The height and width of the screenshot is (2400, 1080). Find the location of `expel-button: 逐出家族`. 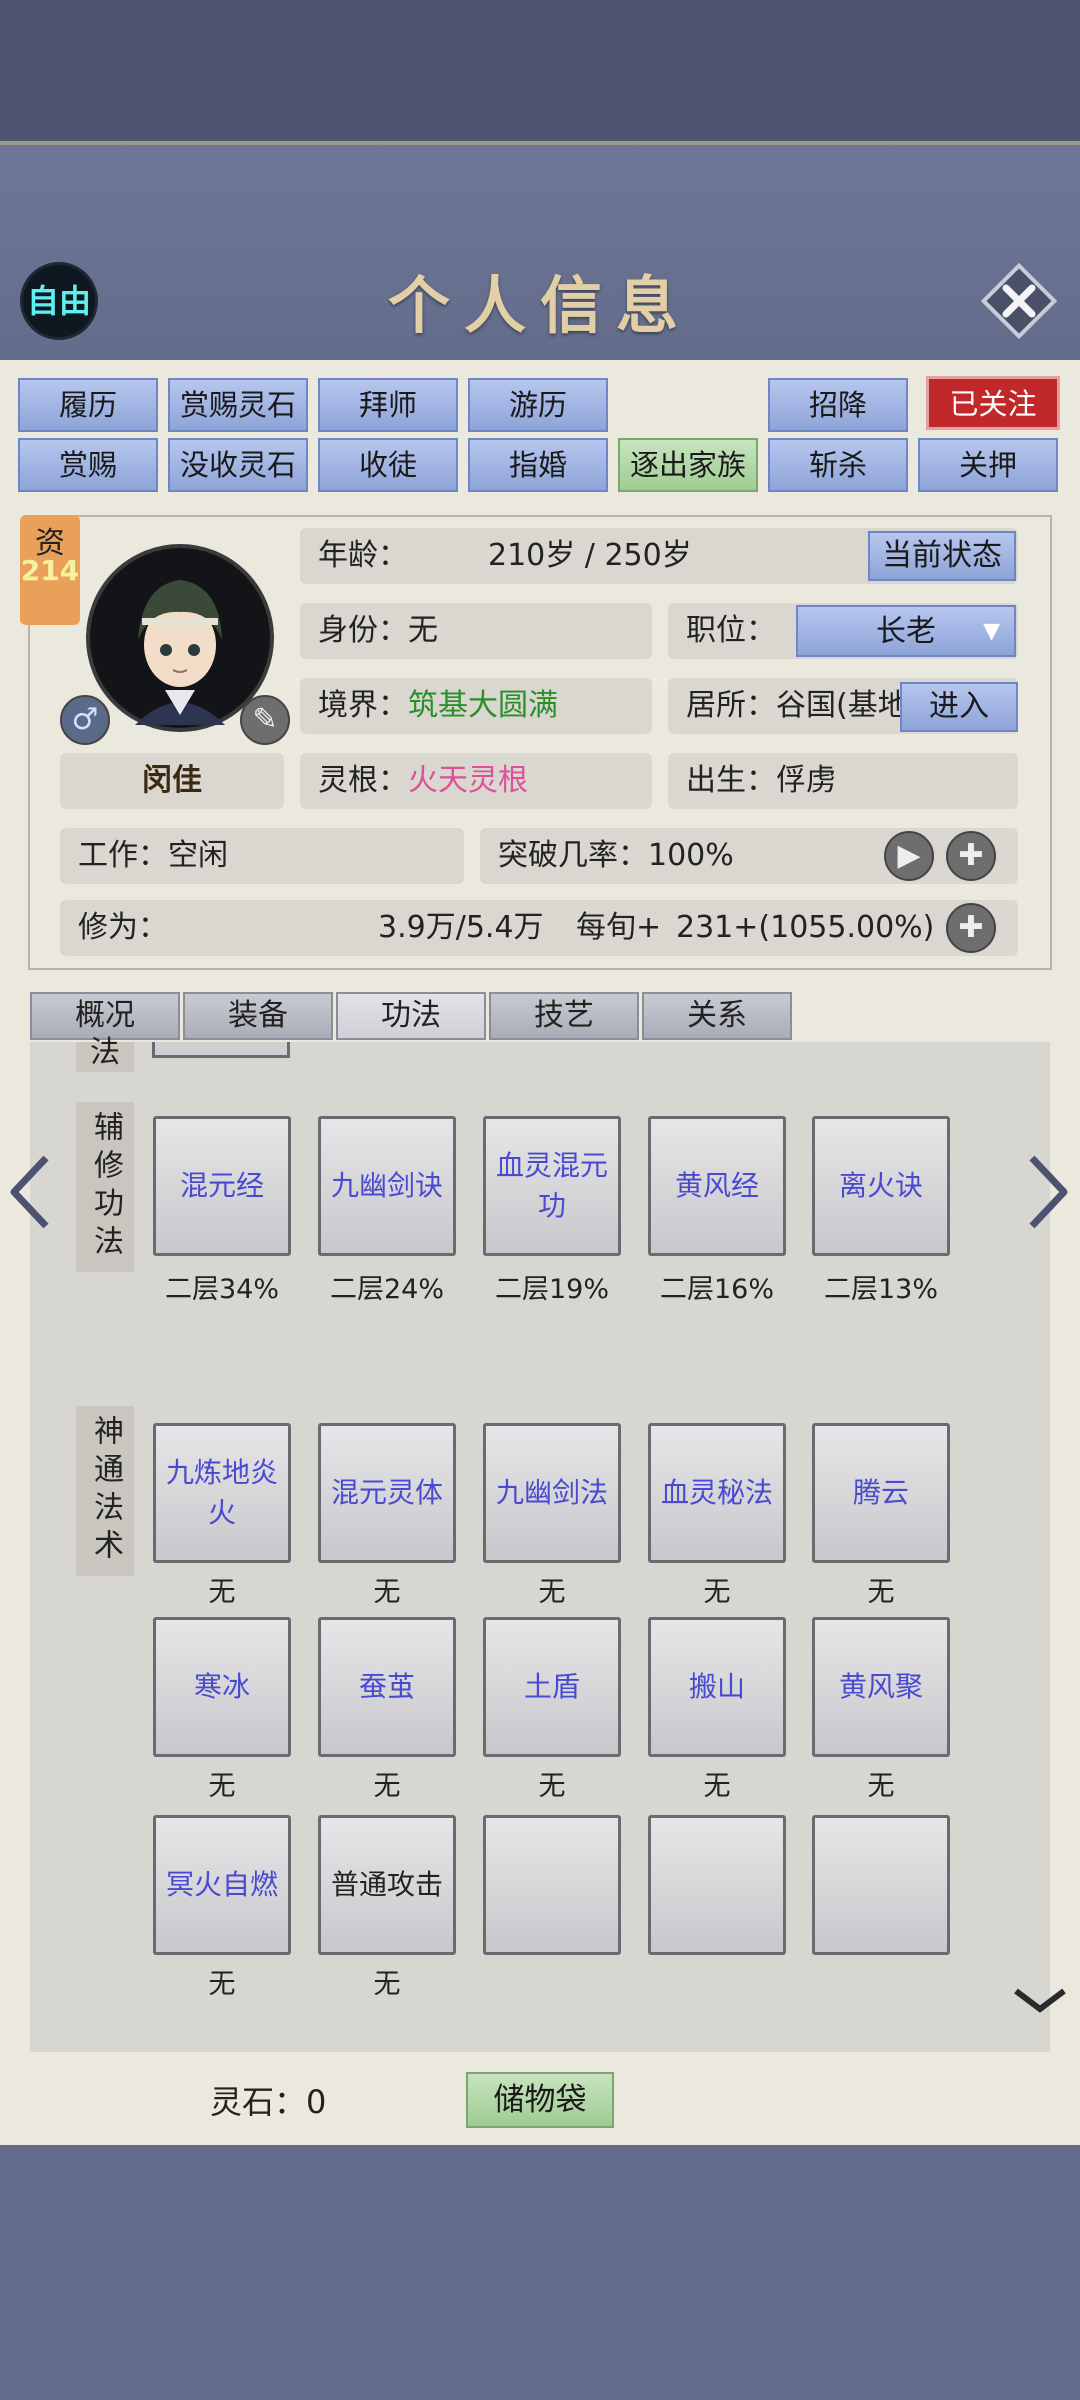

expel-button: 逐出家族 is located at coordinates (688, 465).